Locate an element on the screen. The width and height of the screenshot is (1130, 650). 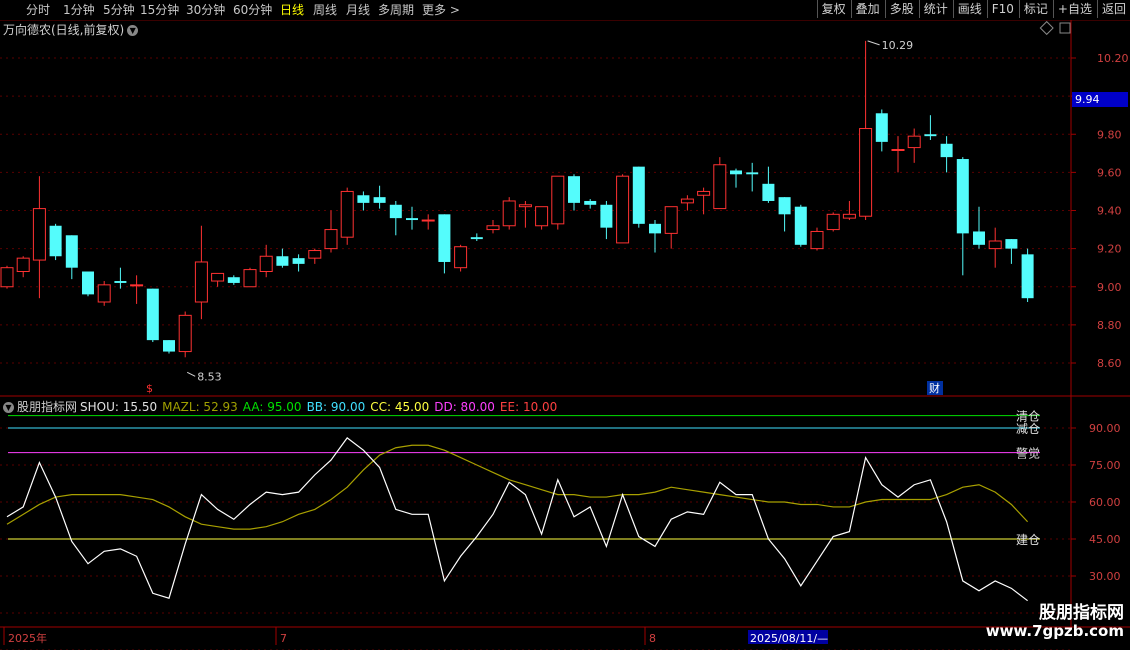
indicator-value-1: MAZL: 52.93 is located at coordinates (200, 407).